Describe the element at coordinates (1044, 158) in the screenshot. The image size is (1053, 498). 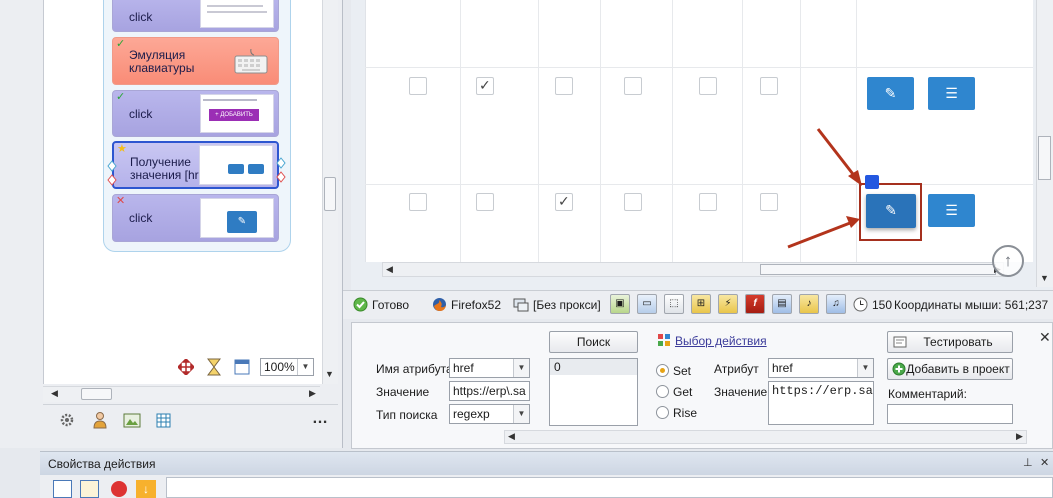
I see `browser-vertical-scroll-thumb` at that location.